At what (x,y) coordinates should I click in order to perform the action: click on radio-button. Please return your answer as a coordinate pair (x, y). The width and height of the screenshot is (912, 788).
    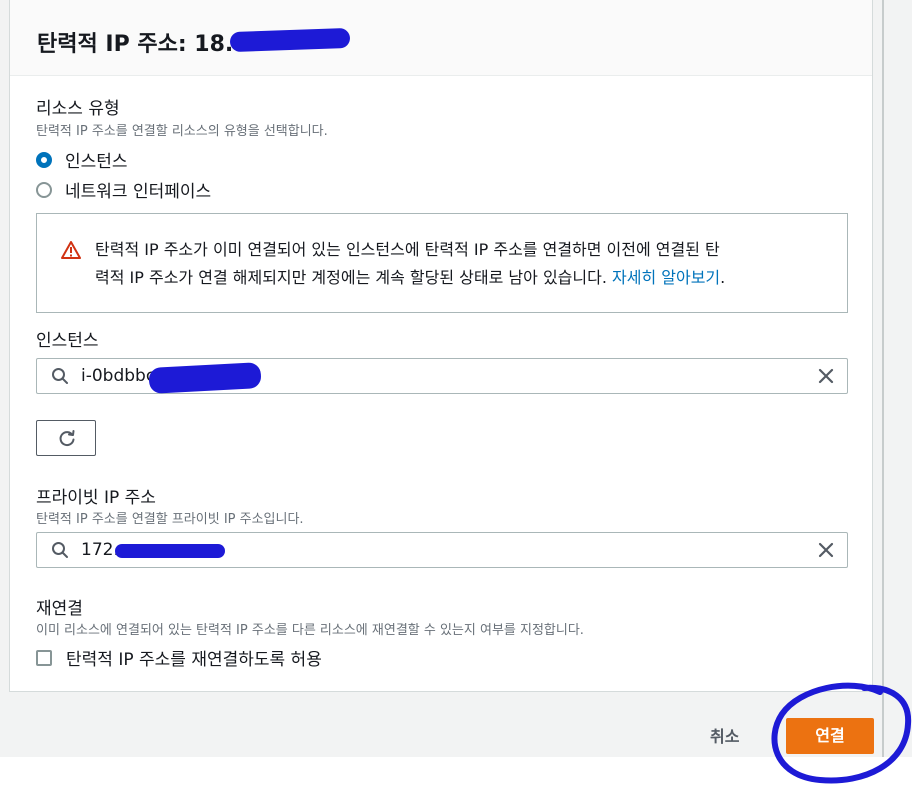
    Looking at the image, I should click on (44, 189).